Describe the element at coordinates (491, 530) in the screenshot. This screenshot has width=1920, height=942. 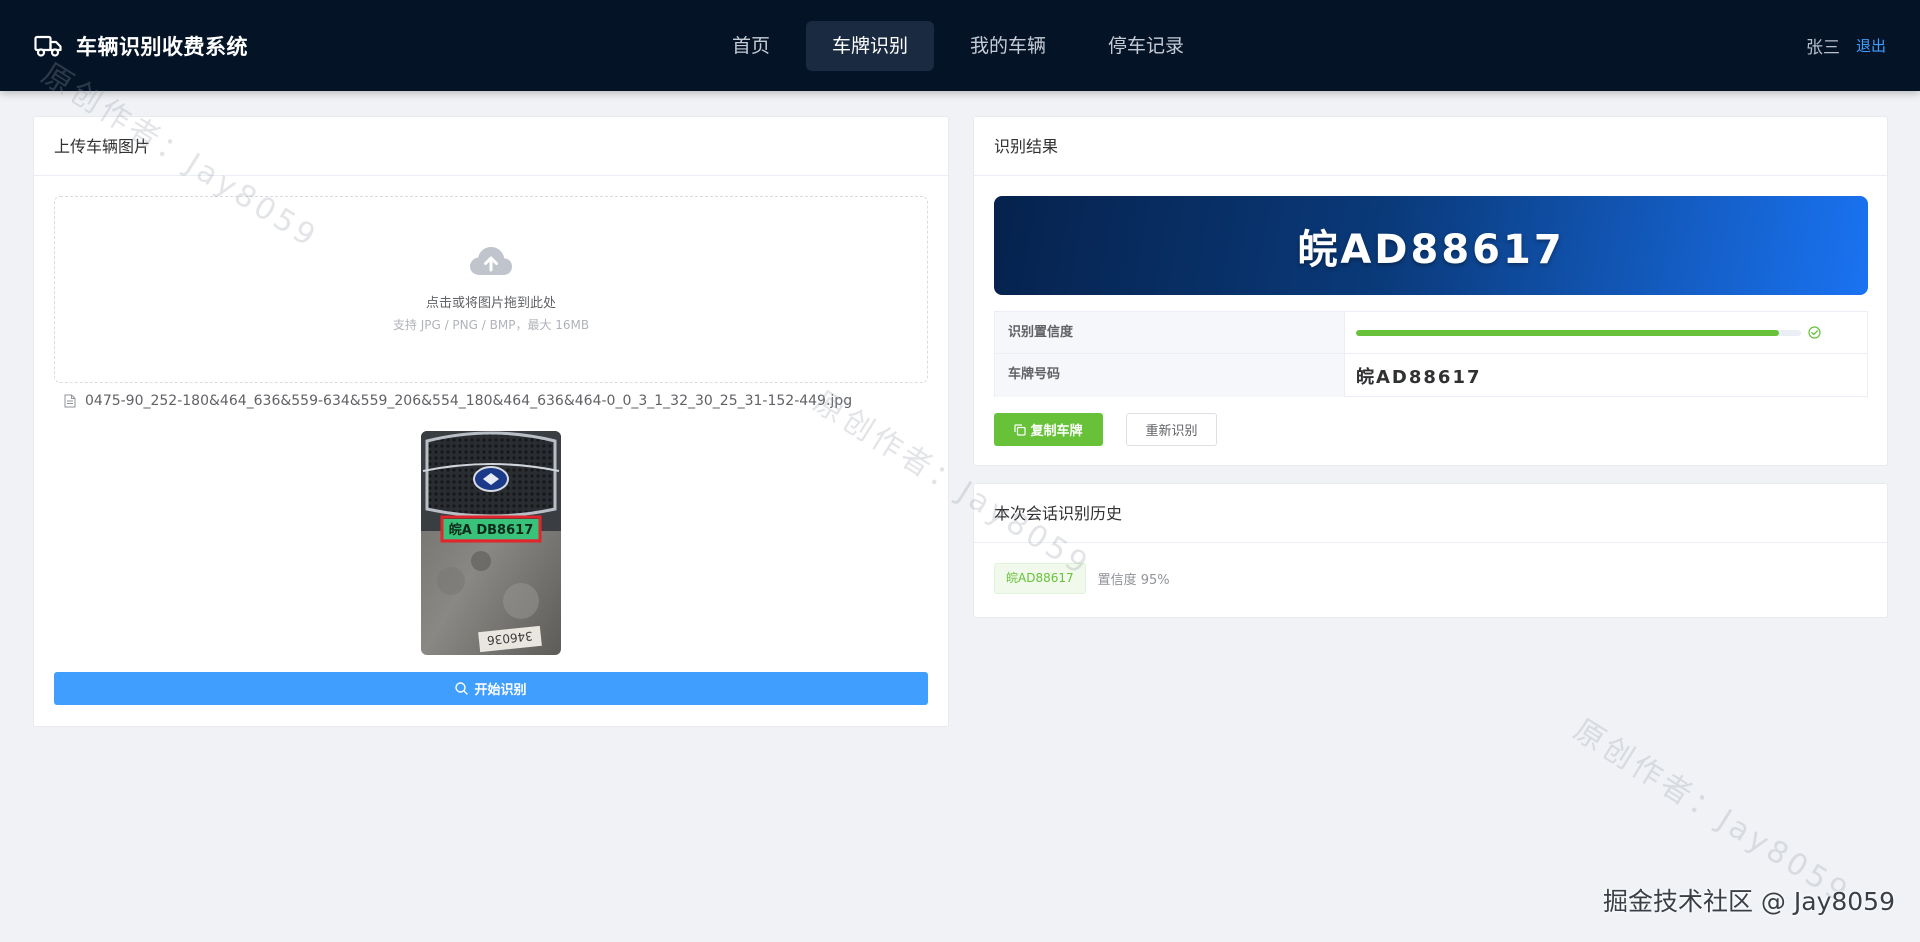
I see `photo-plate-text: 皖A DB8617` at that location.